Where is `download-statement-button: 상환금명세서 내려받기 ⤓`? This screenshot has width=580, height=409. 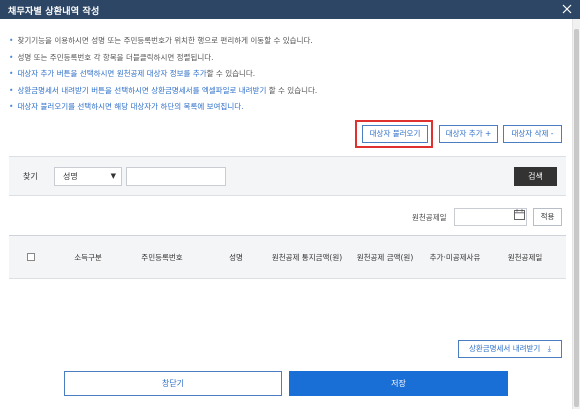
download-statement-button: 상환금명세서 내려받기 ⤓ is located at coordinates (510, 349).